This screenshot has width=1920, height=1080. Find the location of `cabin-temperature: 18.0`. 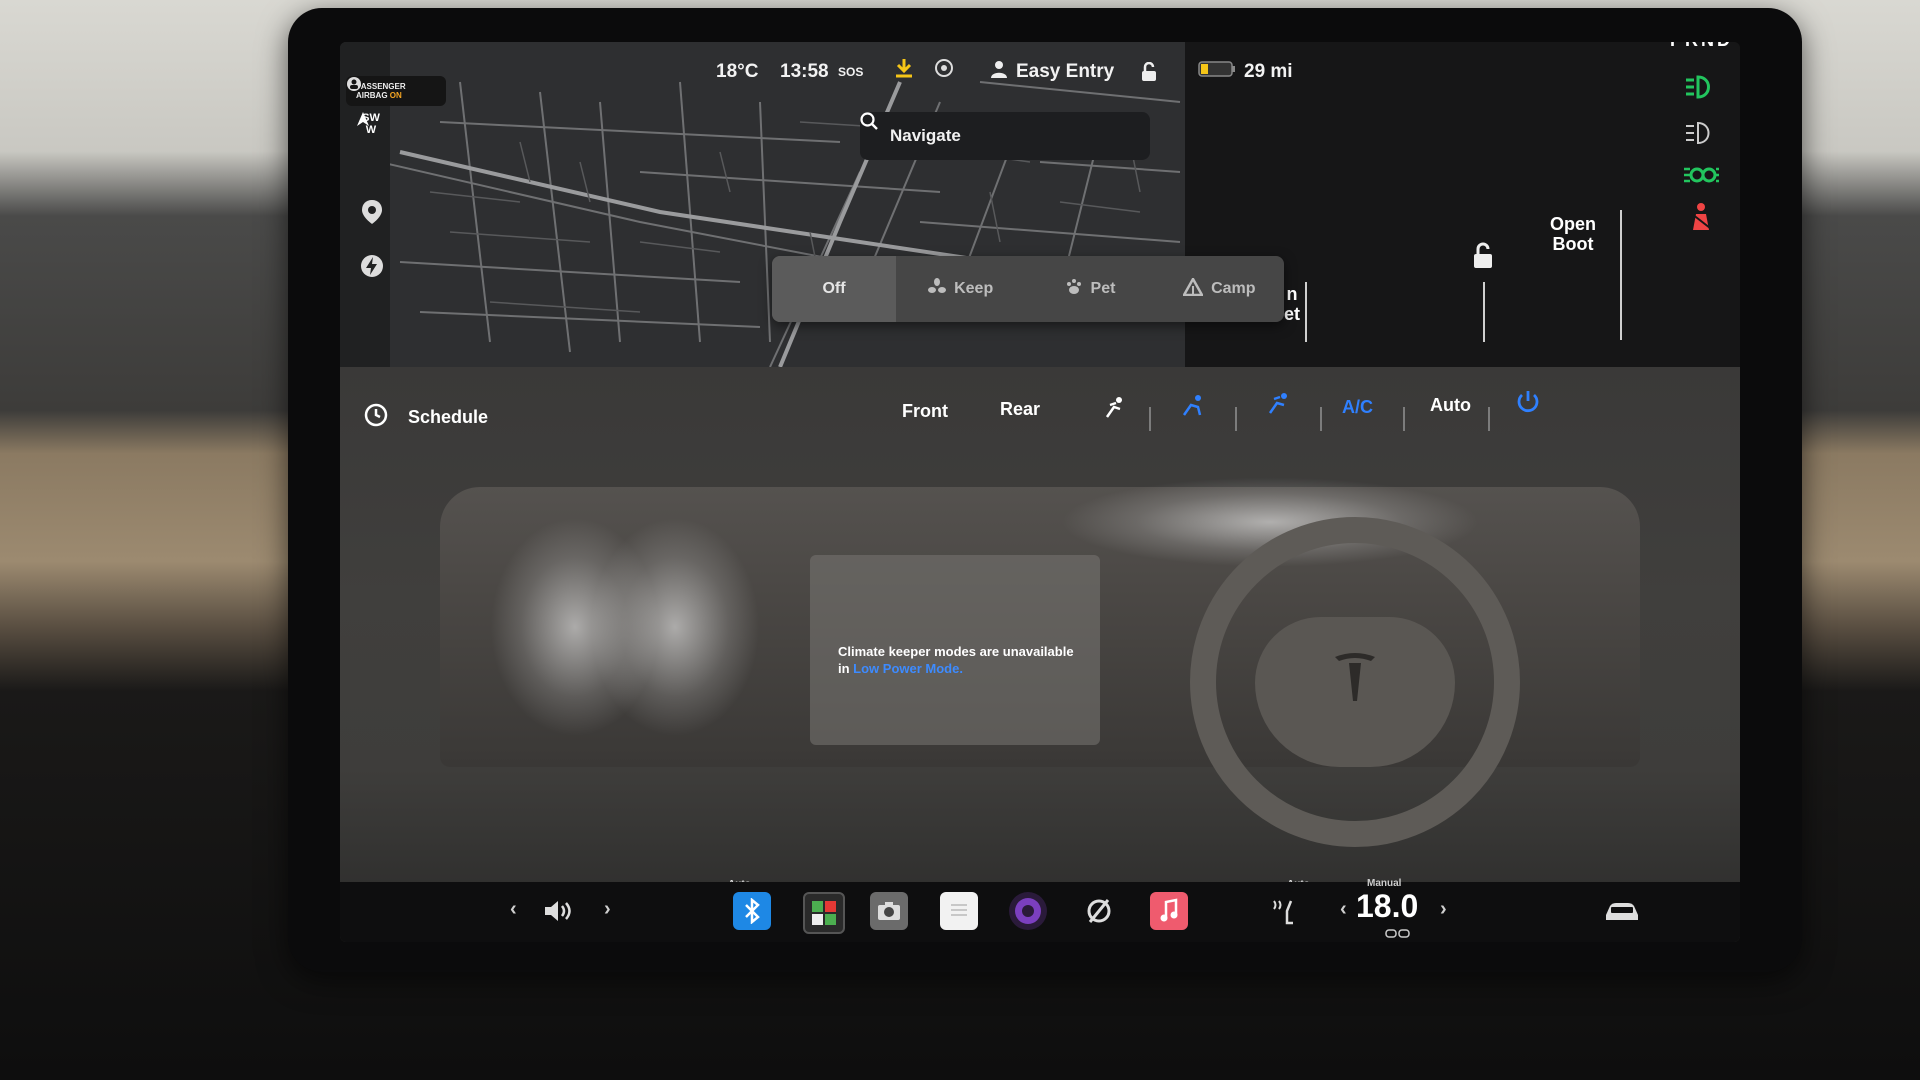

cabin-temperature: 18.0 is located at coordinates (1387, 906).